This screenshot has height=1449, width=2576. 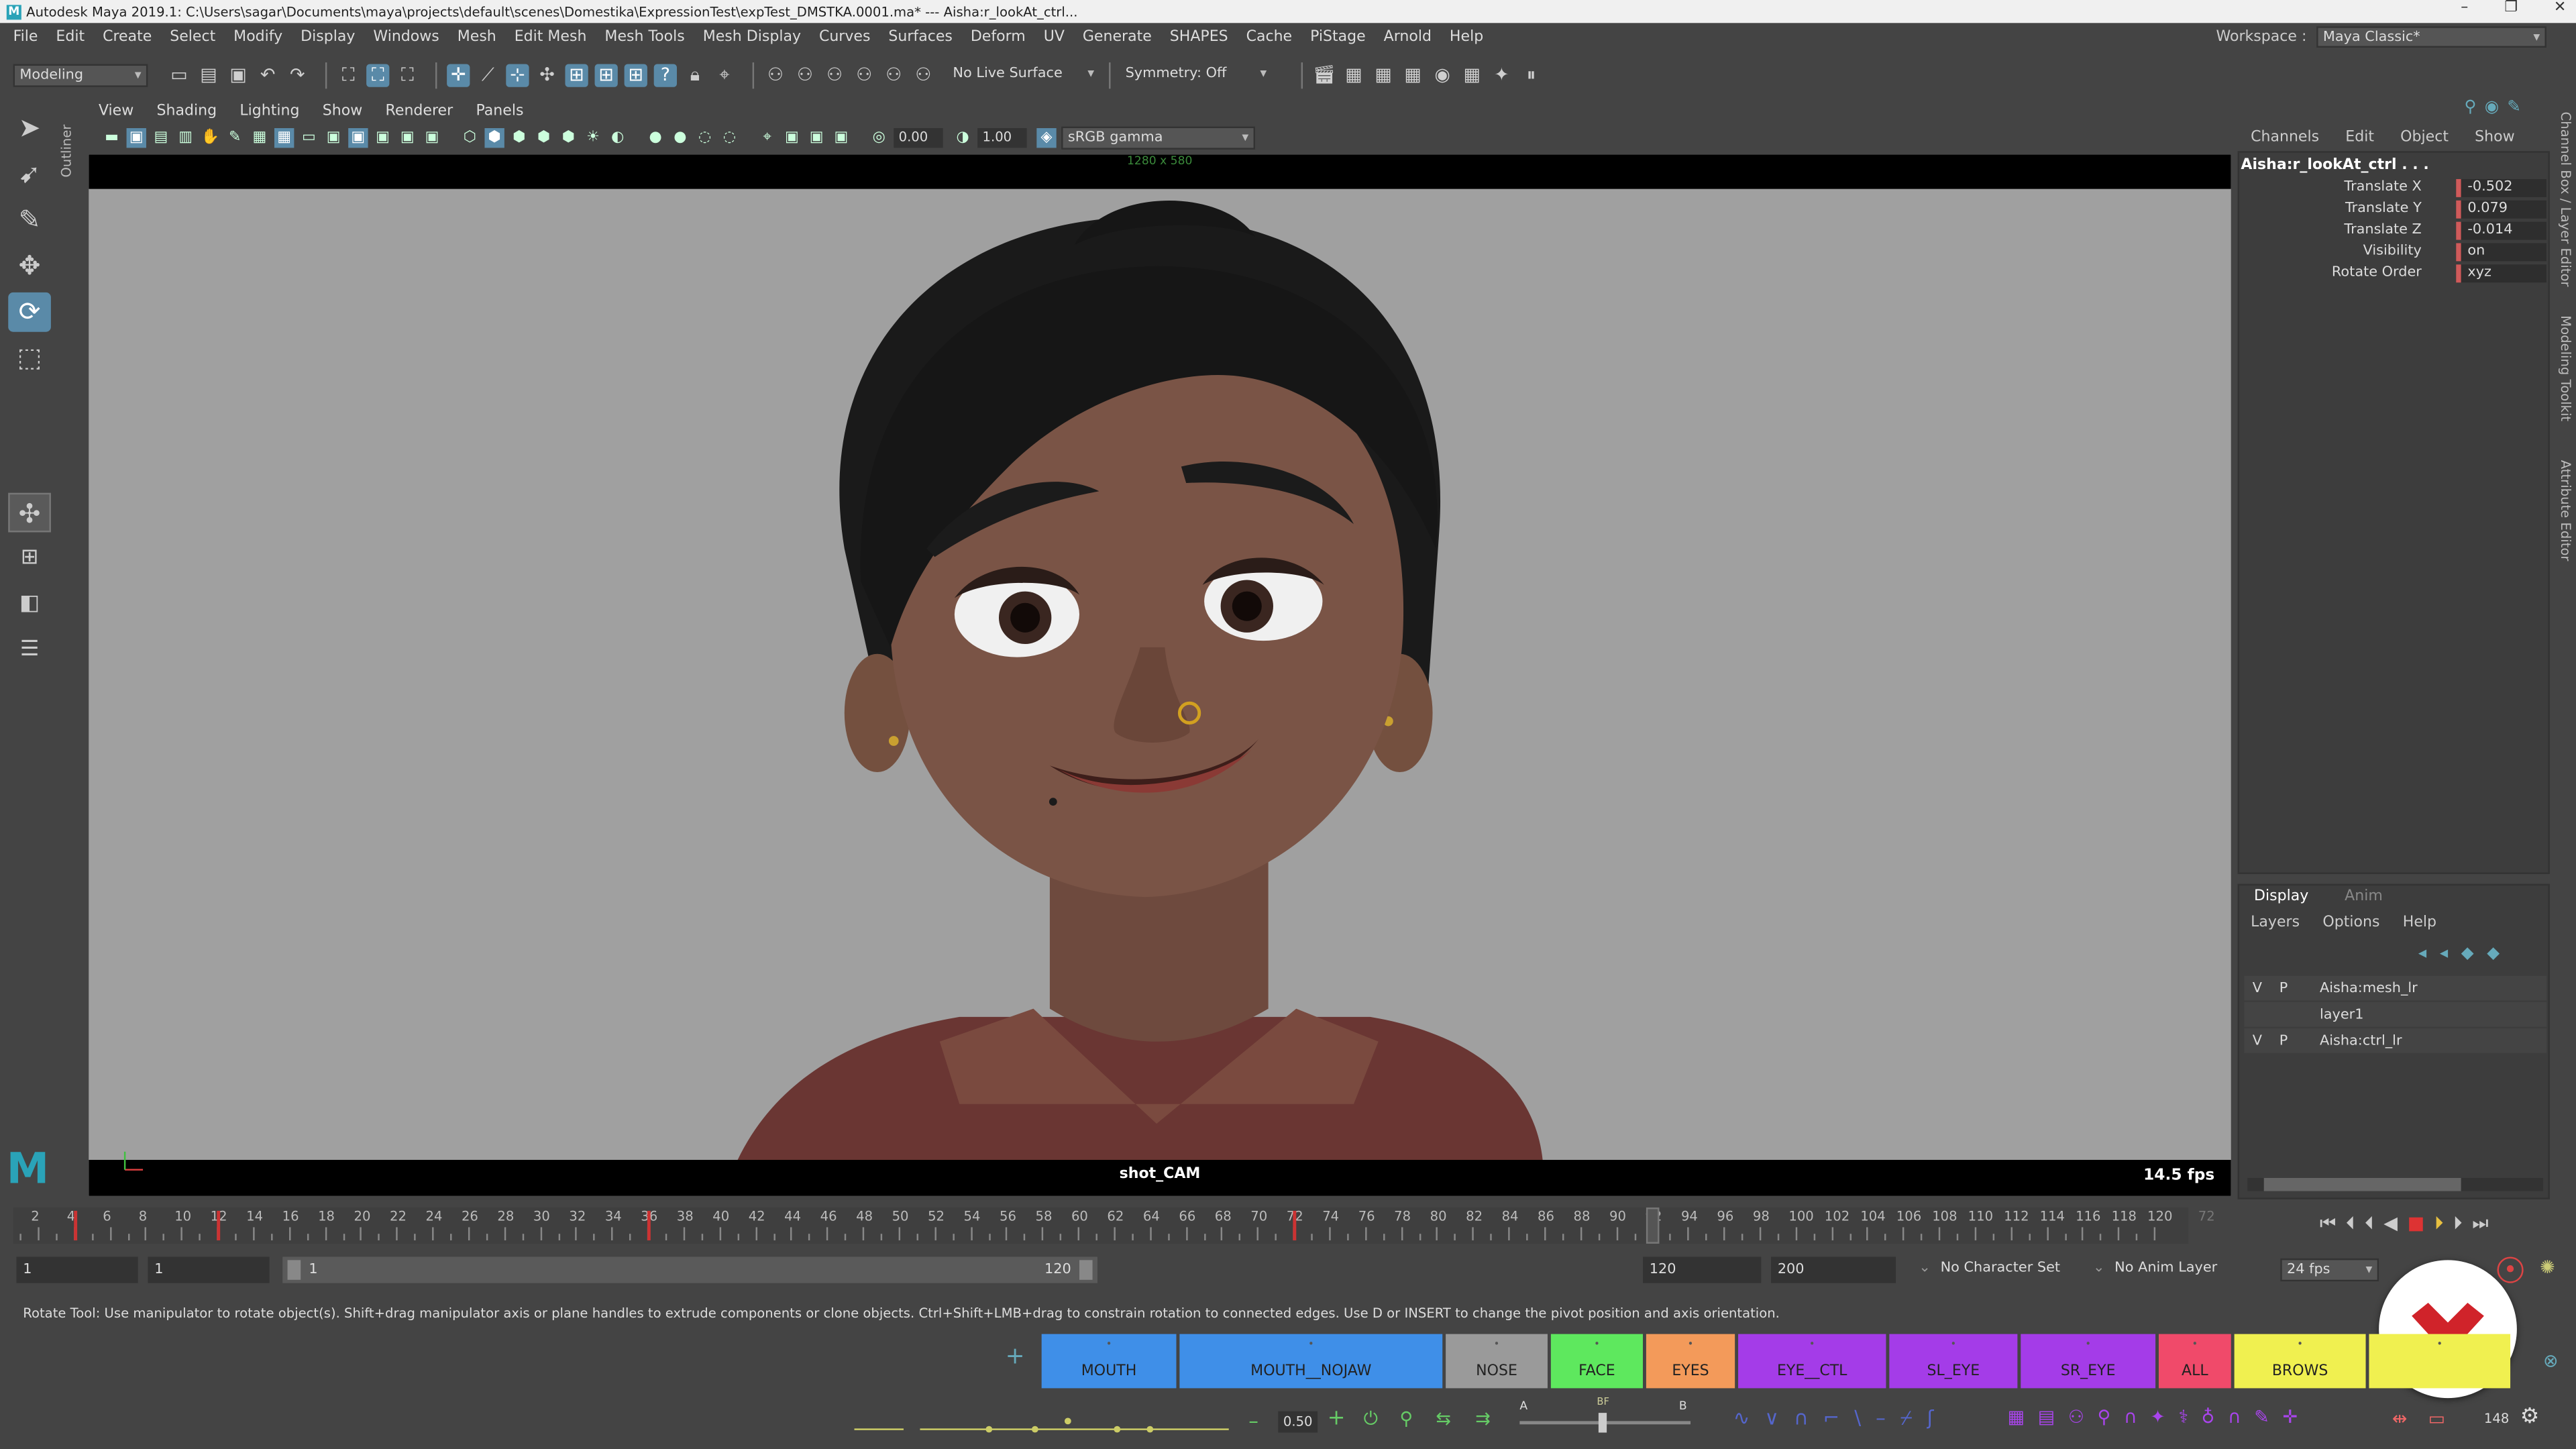 What do you see at coordinates (2257, 1040) in the screenshot?
I see `layer-visibility: V` at bounding box center [2257, 1040].